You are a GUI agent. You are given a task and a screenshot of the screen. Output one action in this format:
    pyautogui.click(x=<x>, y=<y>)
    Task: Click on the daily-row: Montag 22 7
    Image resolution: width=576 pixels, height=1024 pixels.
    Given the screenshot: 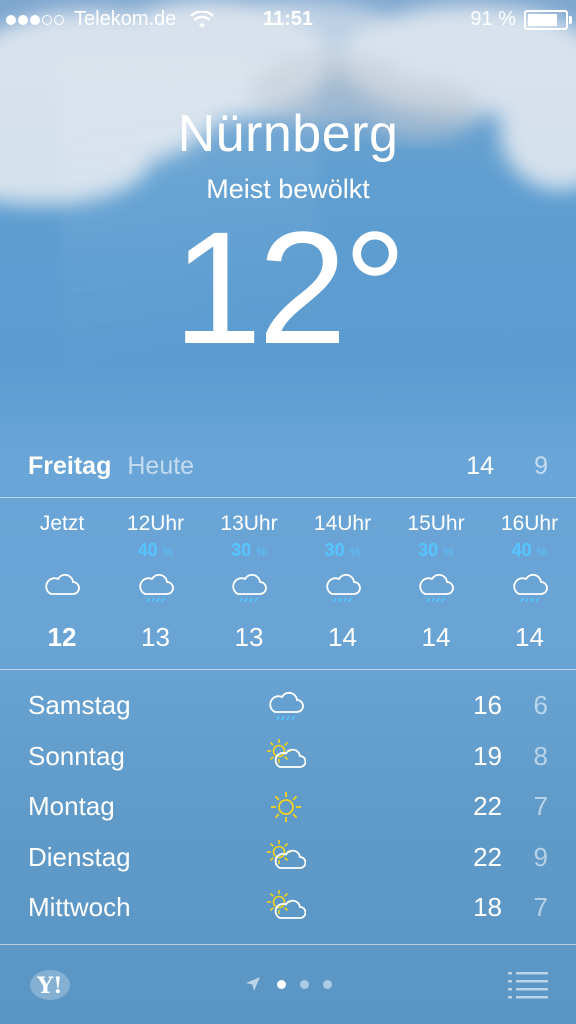 What is the action you would take?
    pyautogui.click(x=288, y=807)
    